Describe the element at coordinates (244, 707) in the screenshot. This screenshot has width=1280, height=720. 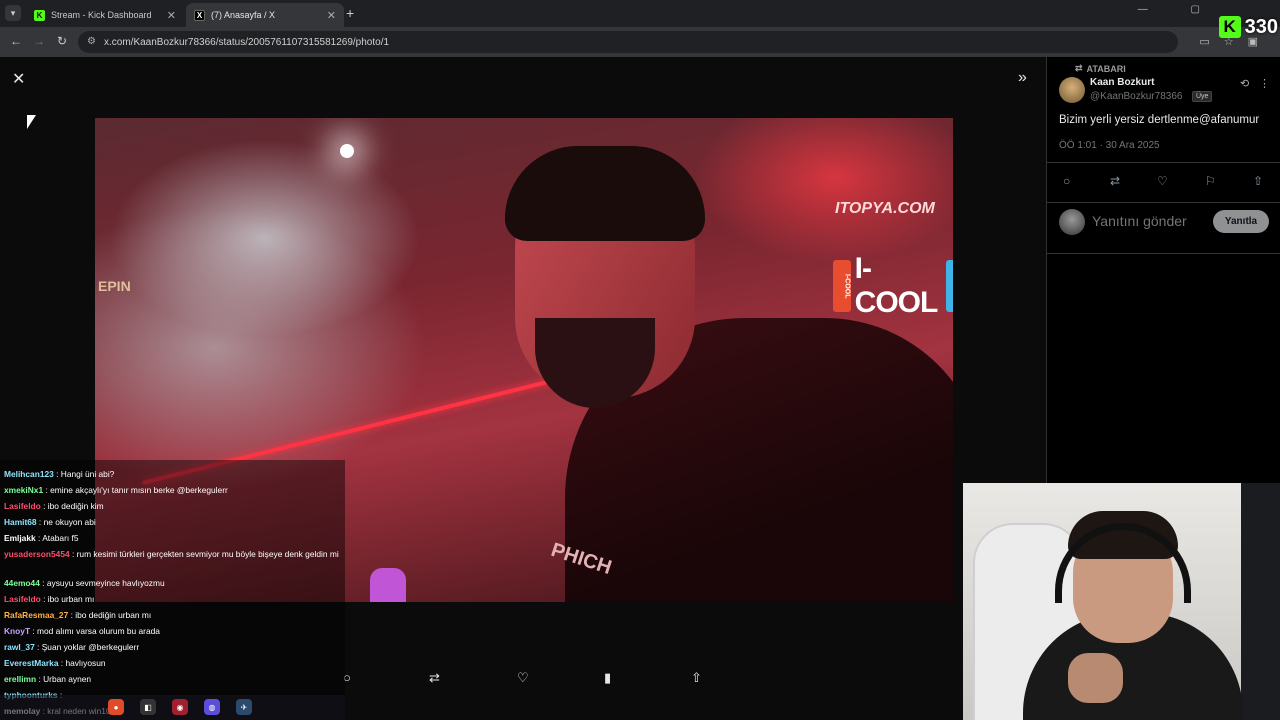
I see `steam-taskbar-icon: ✈` at that location.